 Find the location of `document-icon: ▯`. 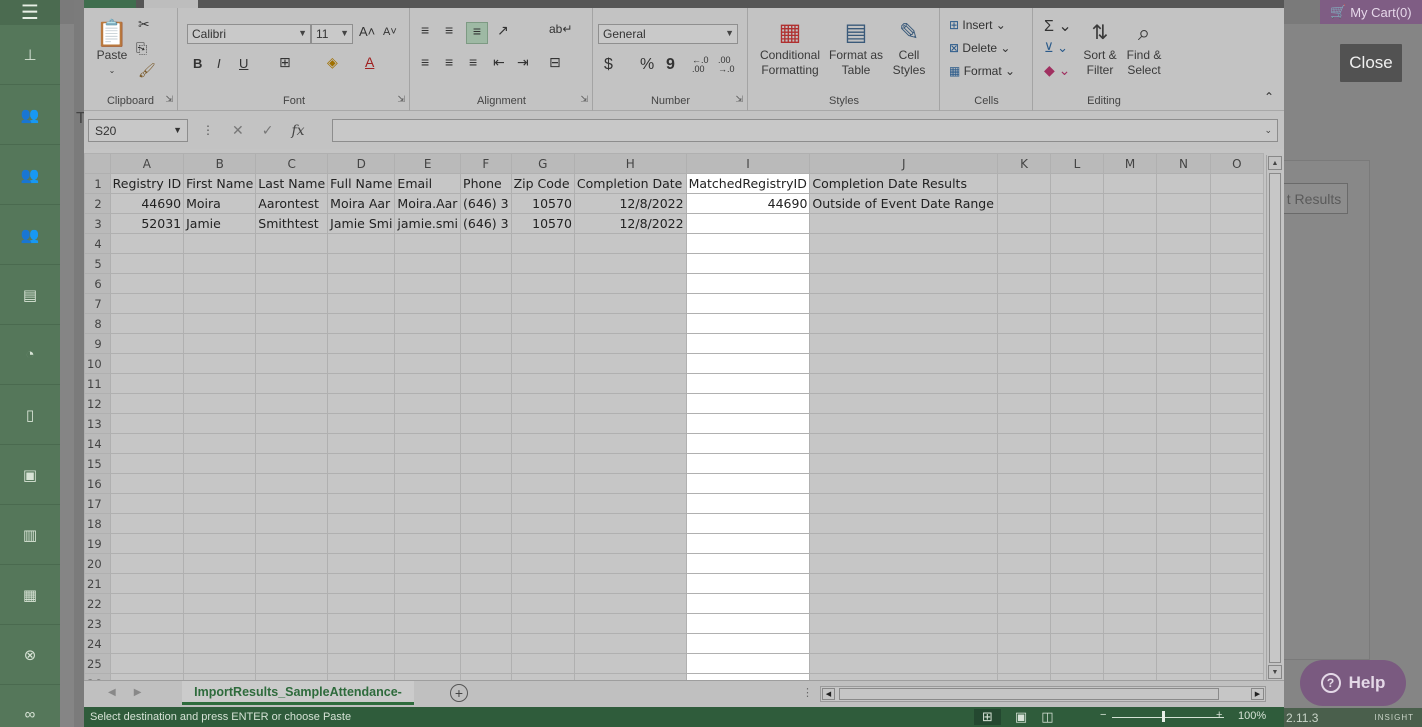

document-icon: ▯ is located at coordinates (30, 415).